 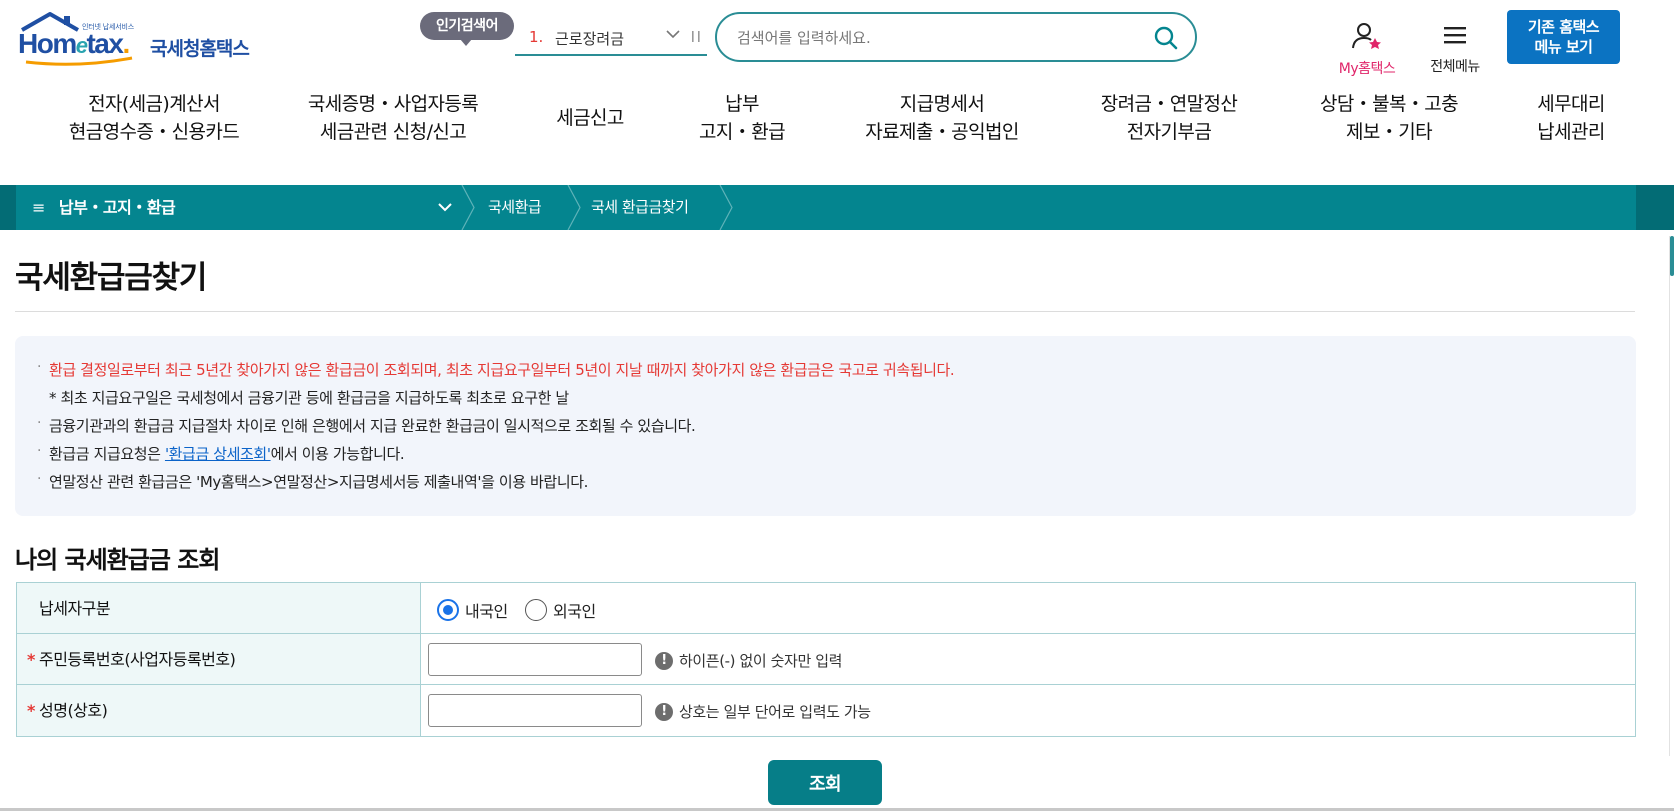 What do you see at coordinates (590, 118) in the screenshot?
I see `gnb-item-tax-filing: 세금신고` at bounding box center [590, 118].